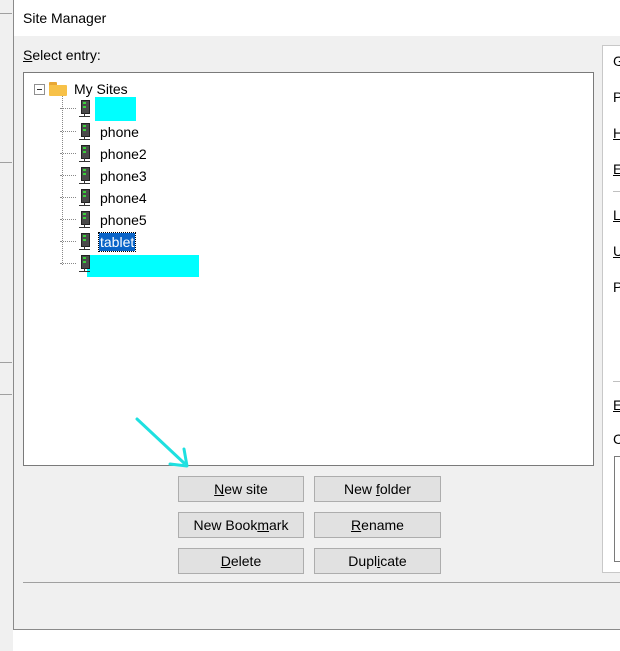 The image size is (620, 651). Describe the element at coordinates (363, 561) in the screenshot. I see `duplicate-button-text-a: Dupl` at that location.